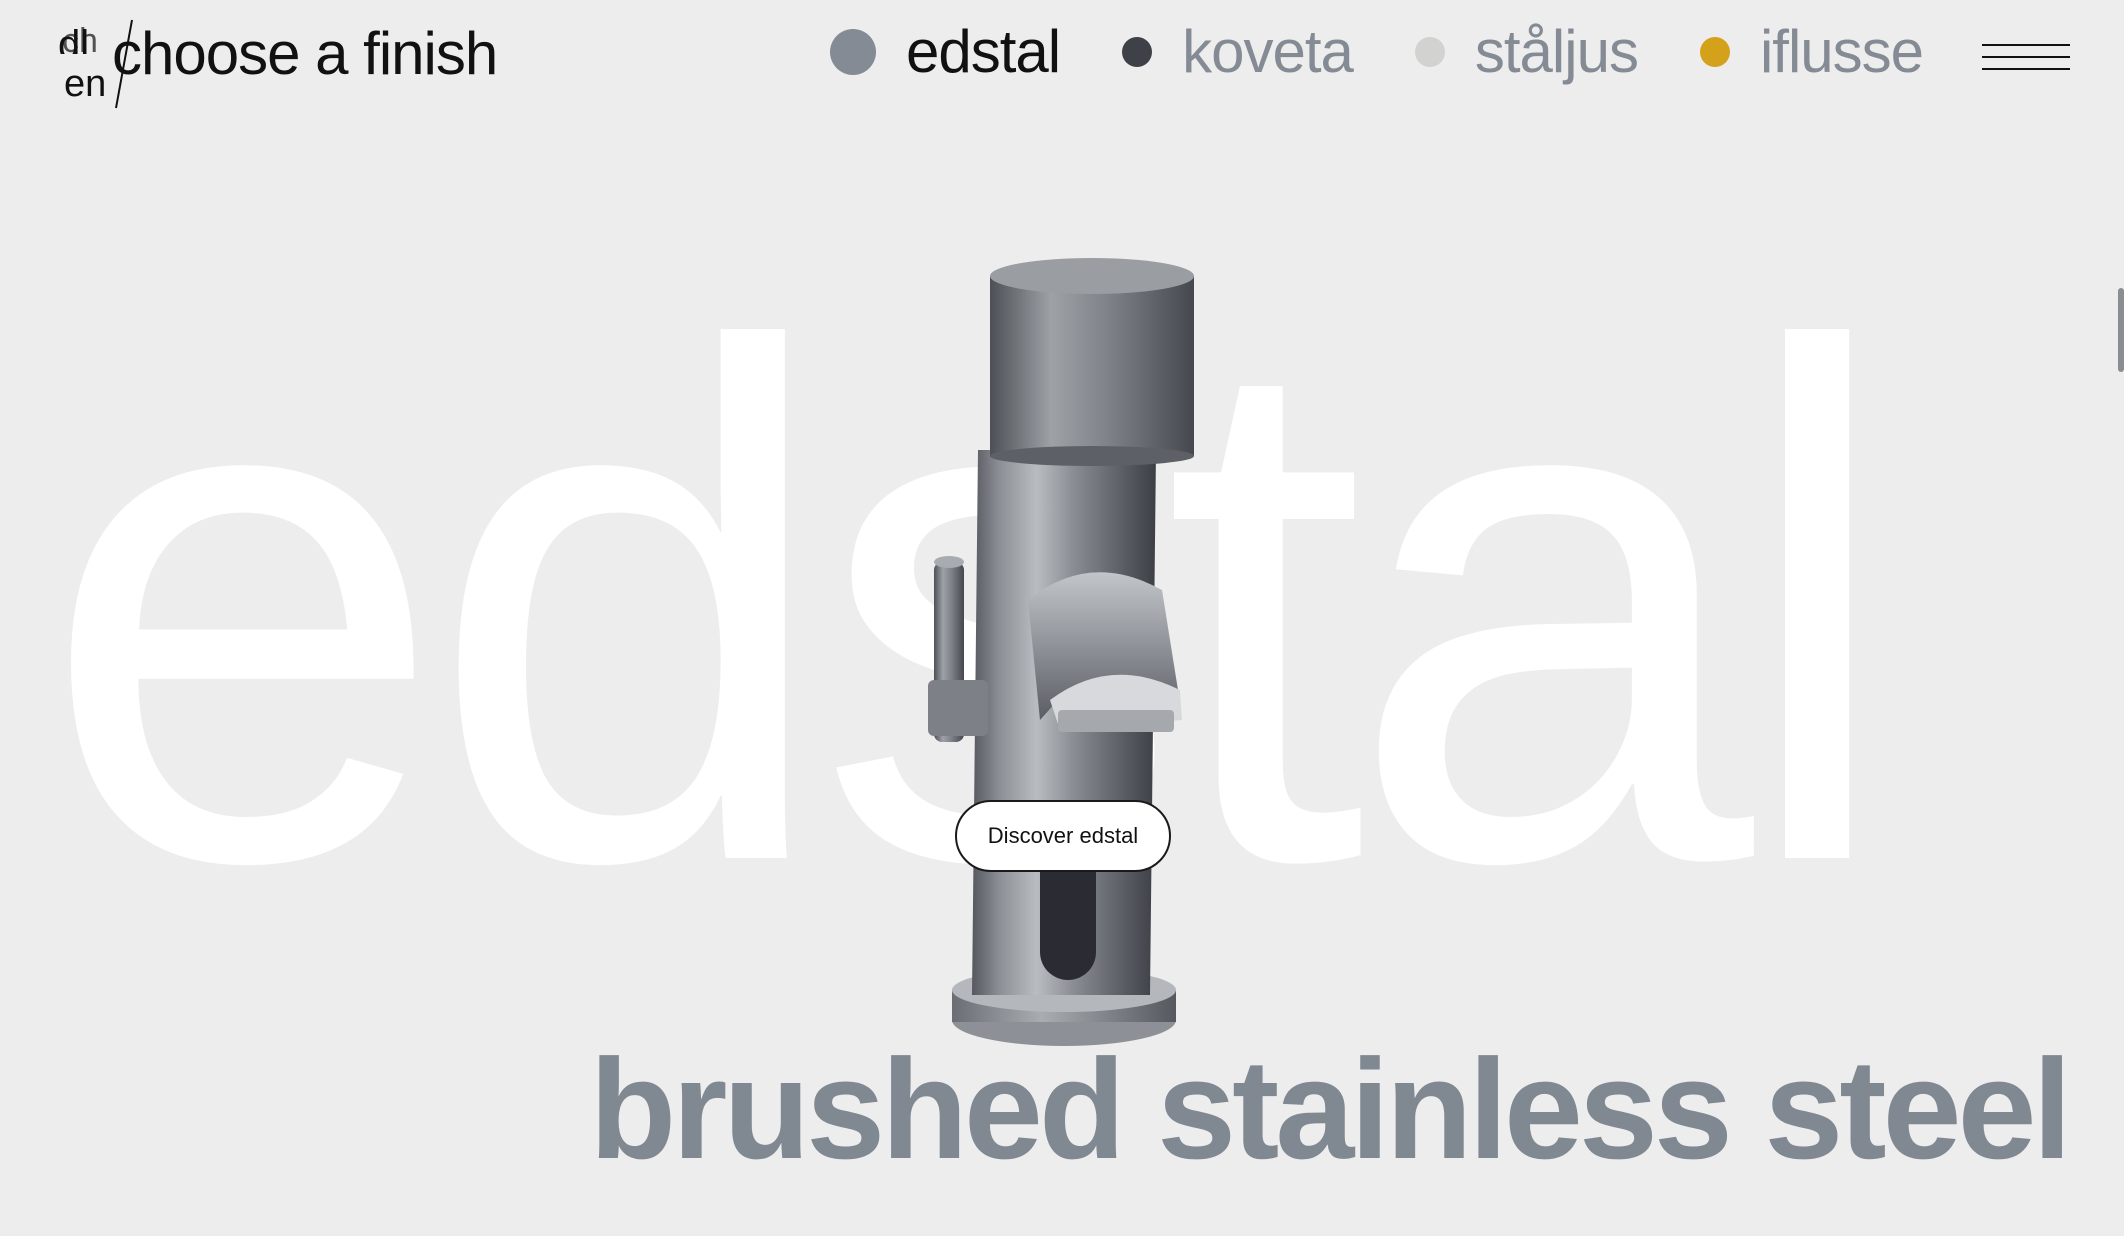  I want to click on page-title: choose a finish, so click(305, 53).